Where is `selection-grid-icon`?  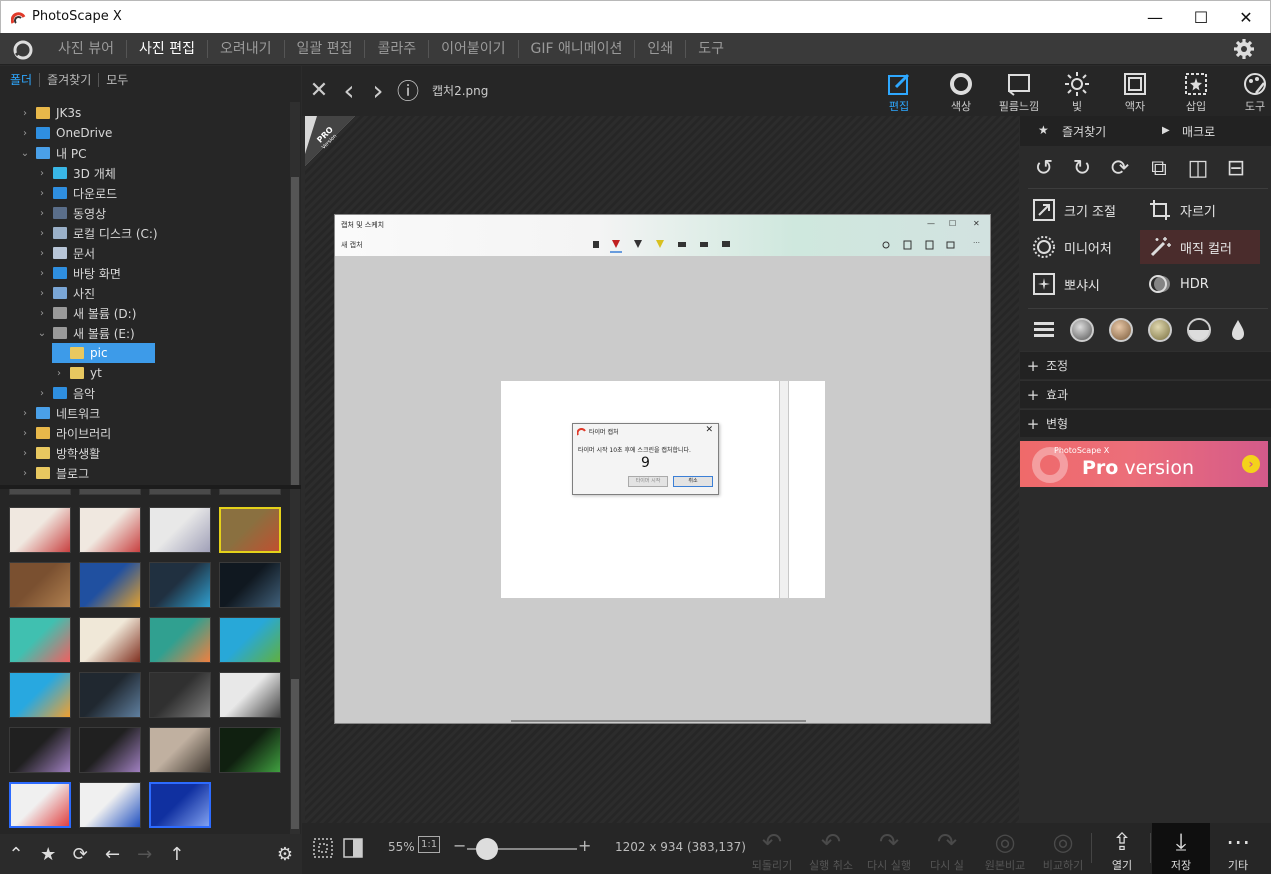
selection-grid-icon is located at coordinates (323, 848).